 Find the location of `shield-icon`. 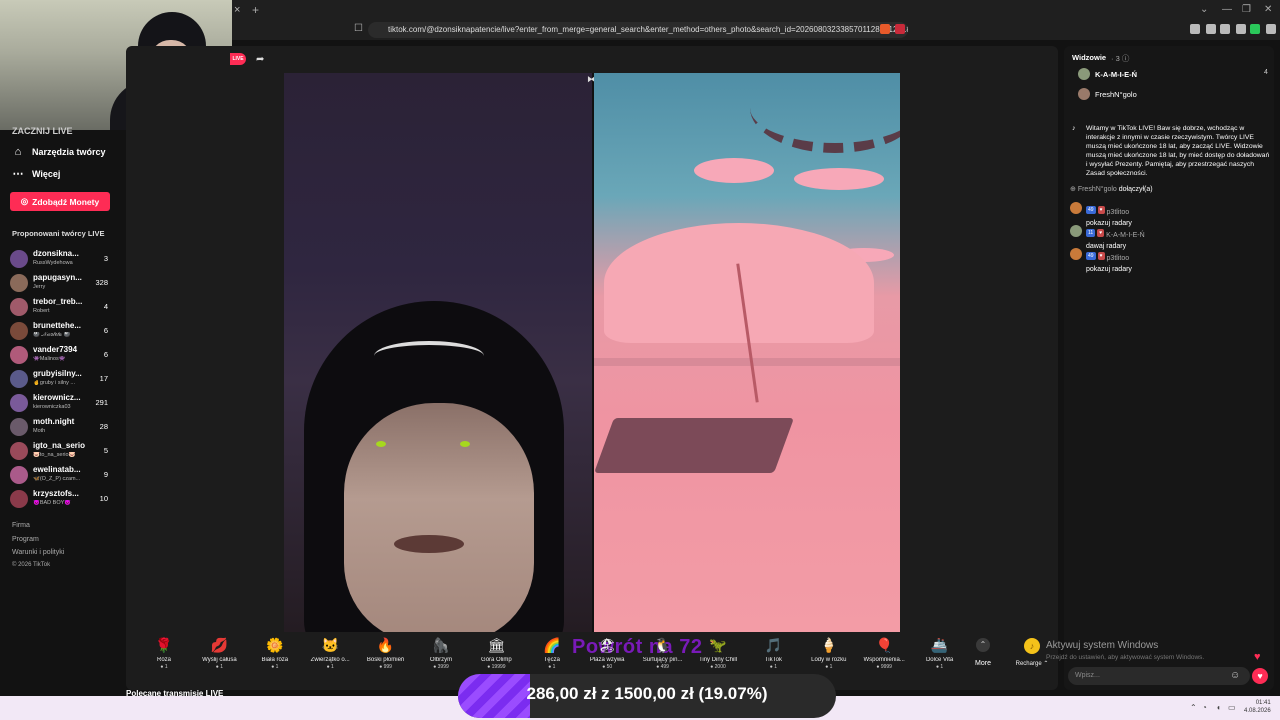

shield-icon is located at coordinates (1241, 29).